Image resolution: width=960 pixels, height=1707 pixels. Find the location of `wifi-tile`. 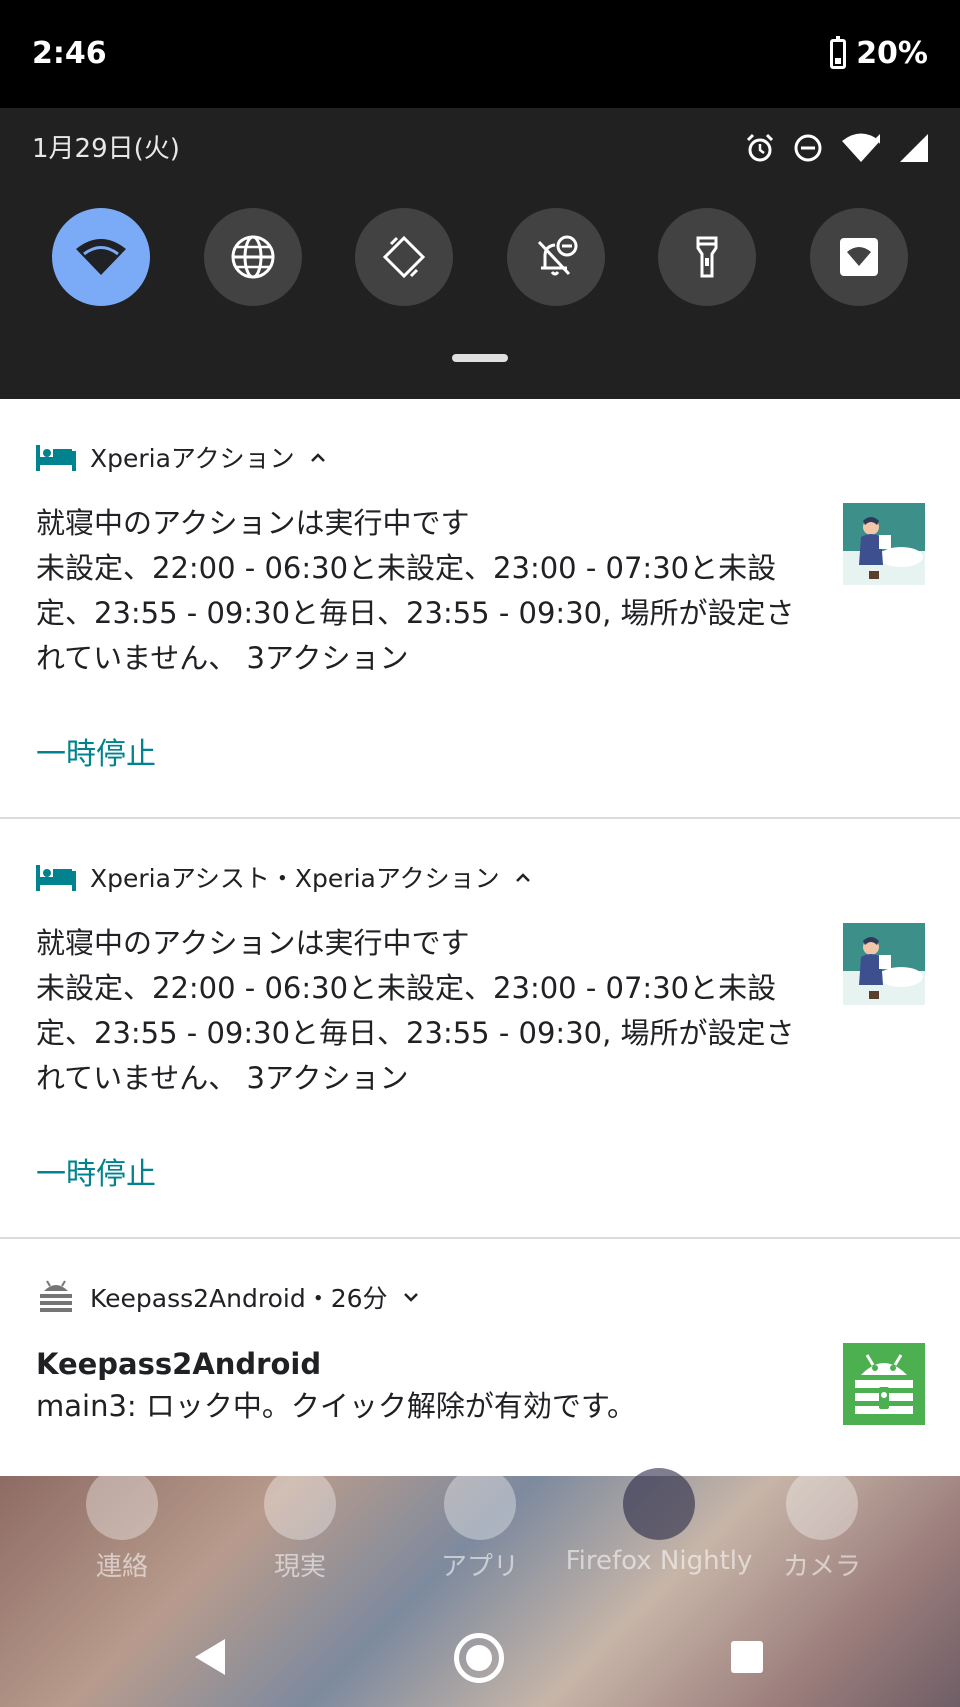

wifi-tile is located at coordinates (101, 257).